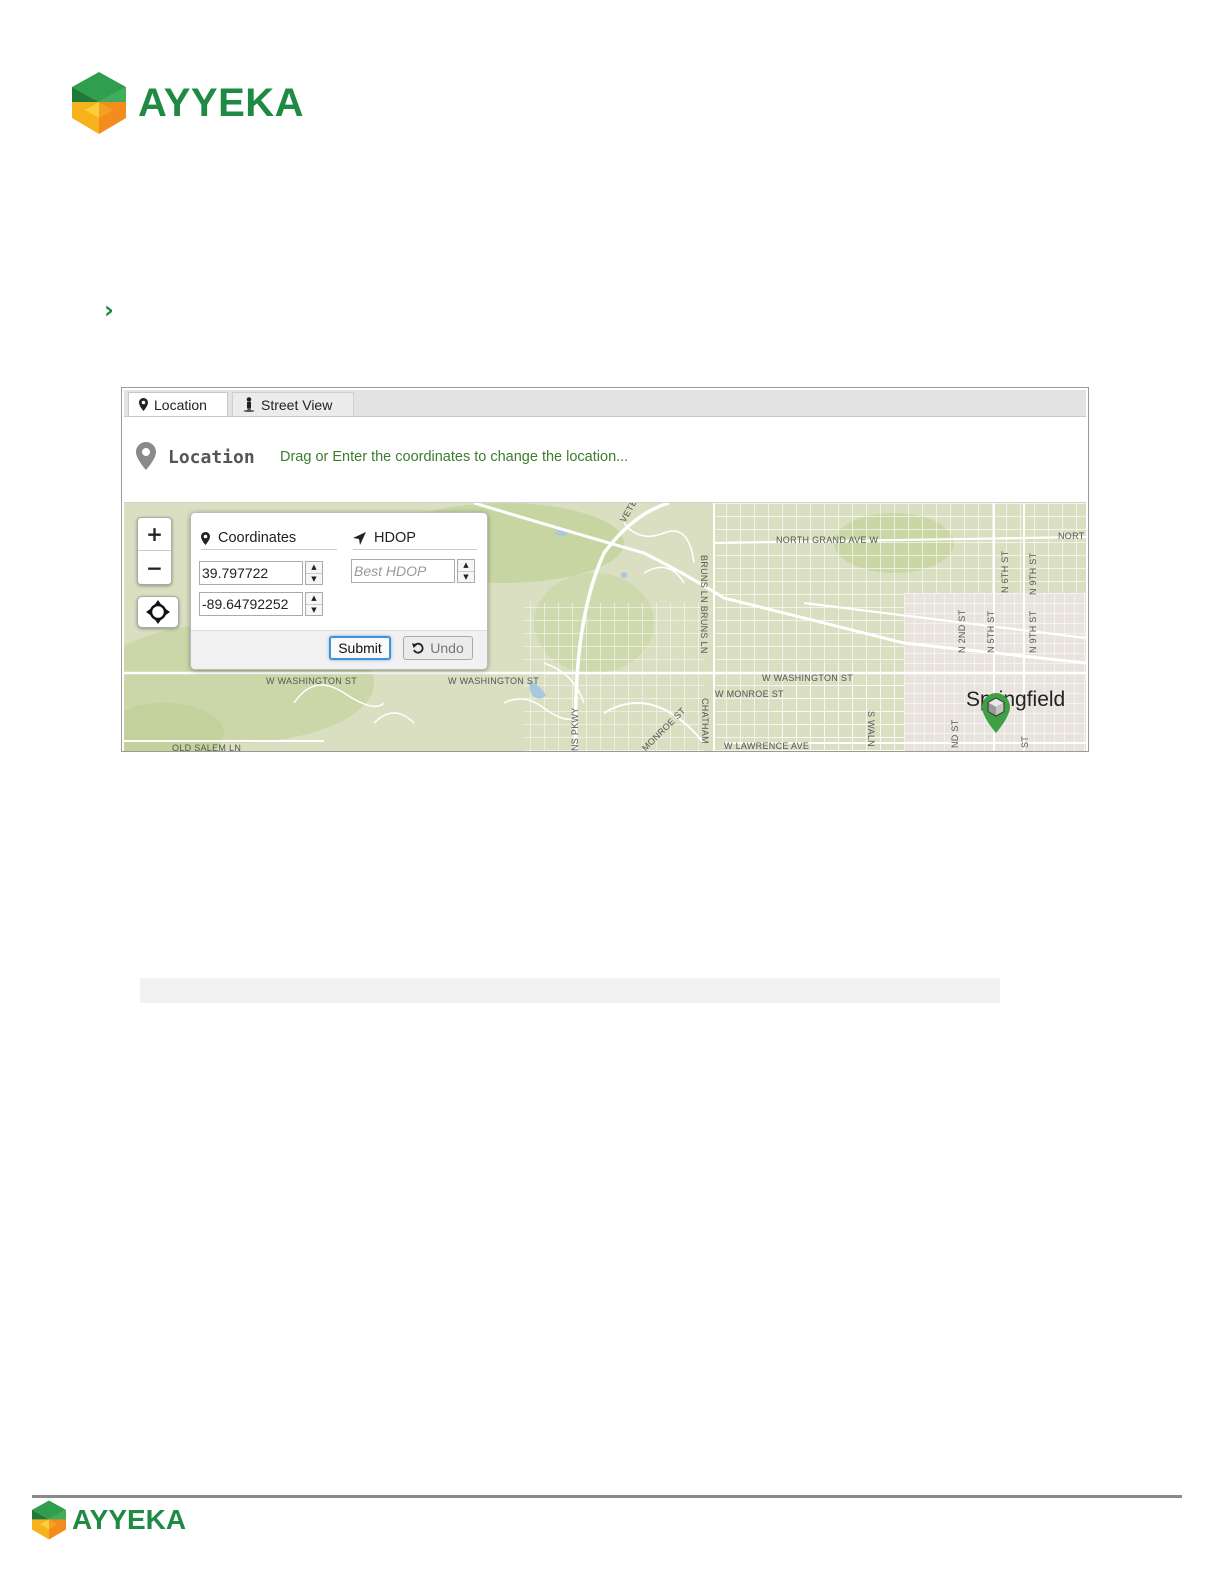  What do you see at coordinates (991, 631) in the screenshot?
I see `street-label: N 5TH ST` at bounding box center [991, 631].